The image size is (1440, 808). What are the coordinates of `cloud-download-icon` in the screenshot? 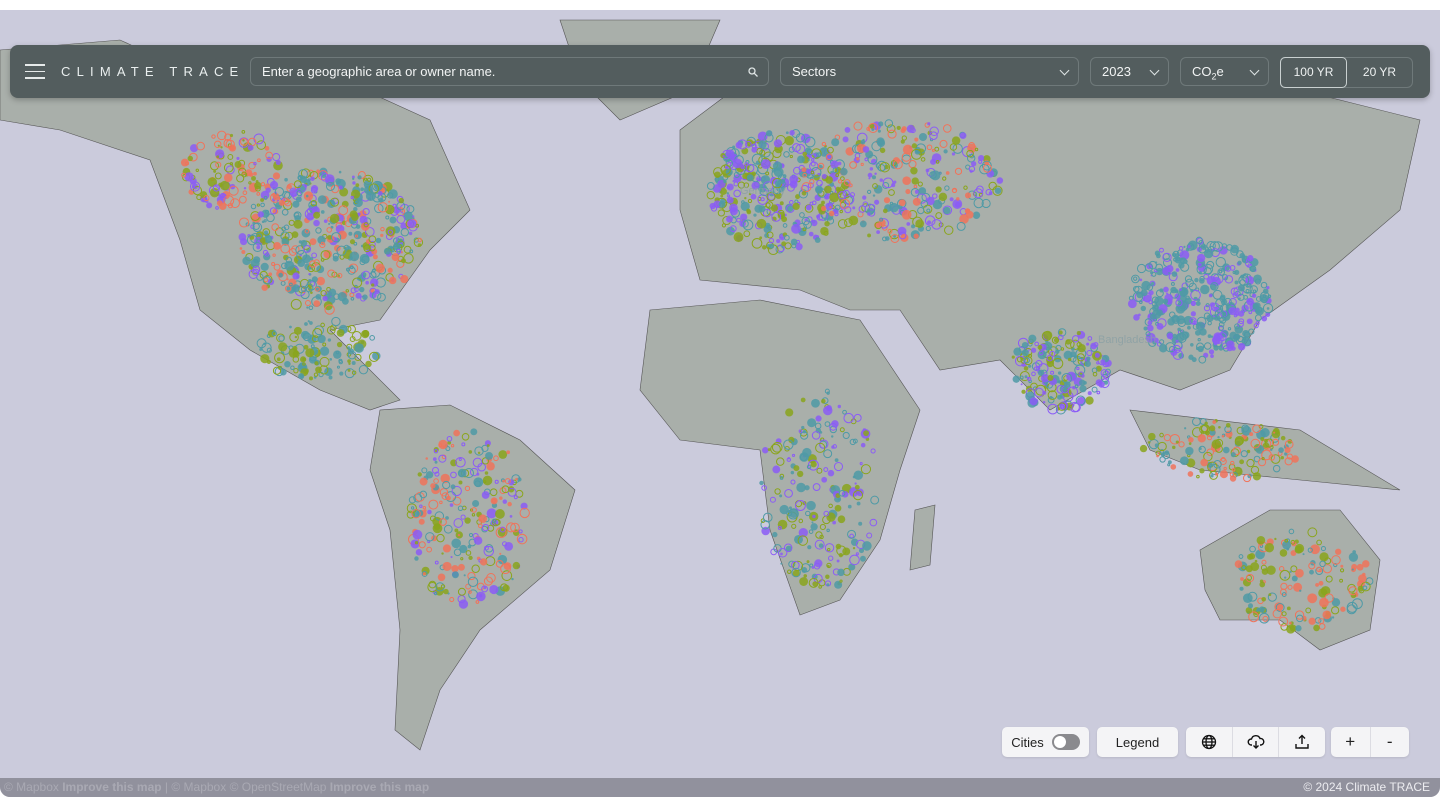 It's located at (1255, 742).